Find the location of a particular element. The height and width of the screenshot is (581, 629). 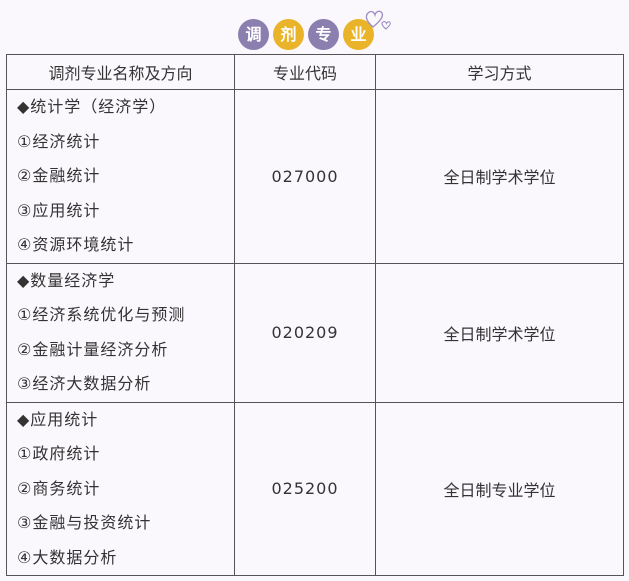

heart-small-icon is located at coordinates (386, 25).